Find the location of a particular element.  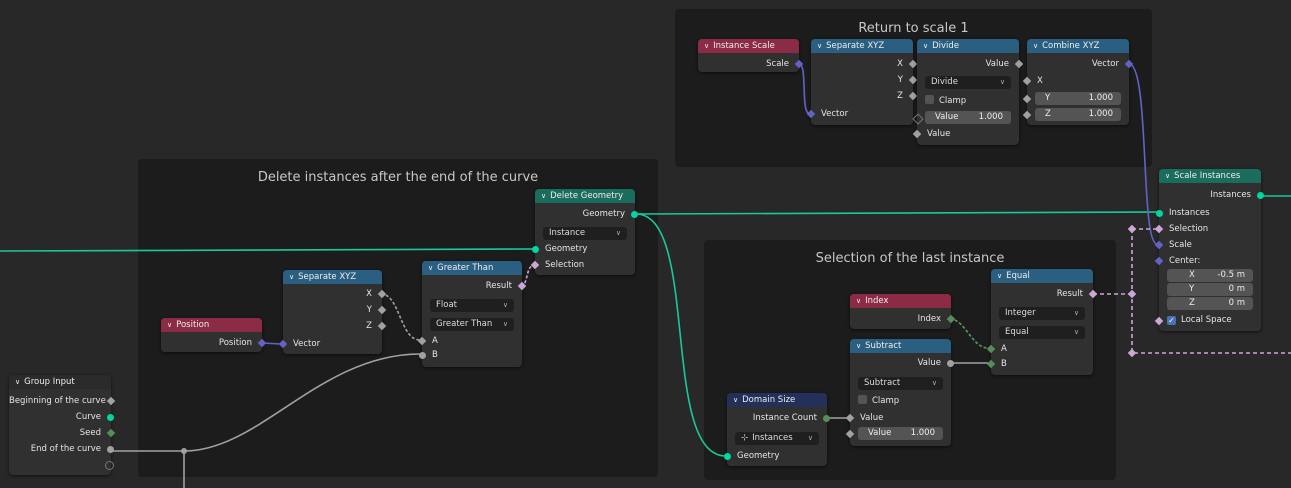

type-dropdown: Integer ∨ is located at coordinates (1042, 313).